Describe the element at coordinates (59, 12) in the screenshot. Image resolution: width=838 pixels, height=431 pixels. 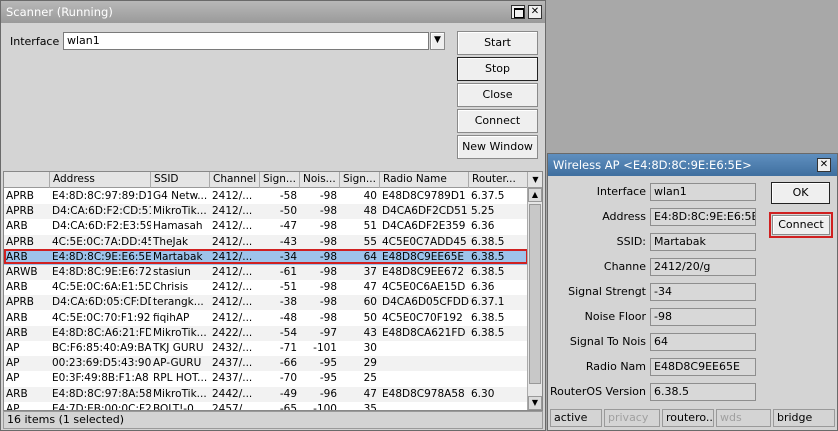
I see `scanner-title: Scanner (Running)` at that location.